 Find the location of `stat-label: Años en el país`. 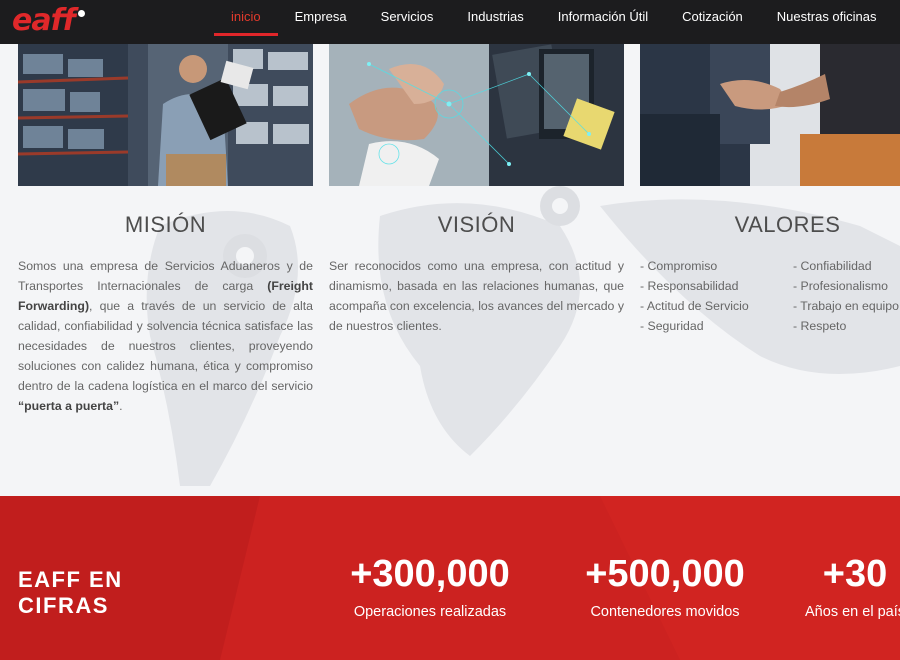

stat-label: Años en el país is located at coordinates (852, 612).